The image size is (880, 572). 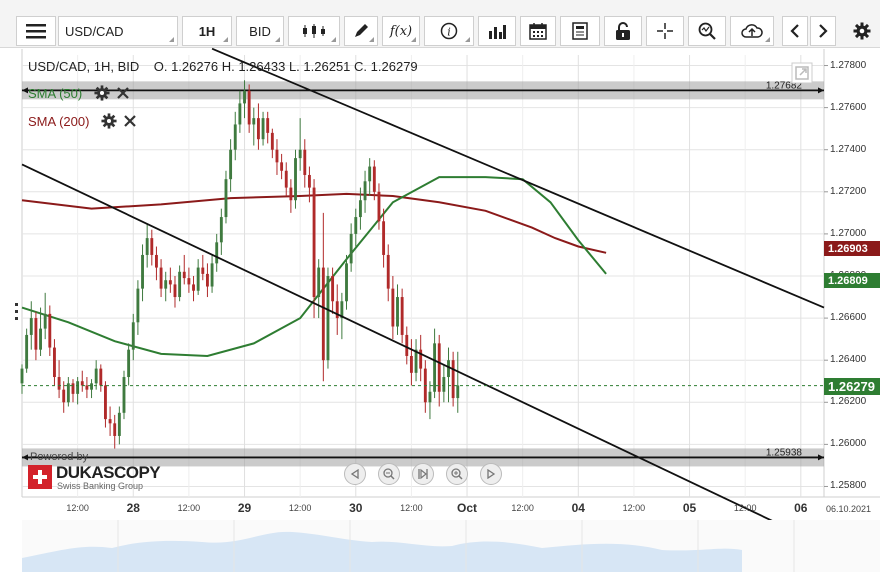 I want to click on nav-forward-button, so click(x=491, y=474).